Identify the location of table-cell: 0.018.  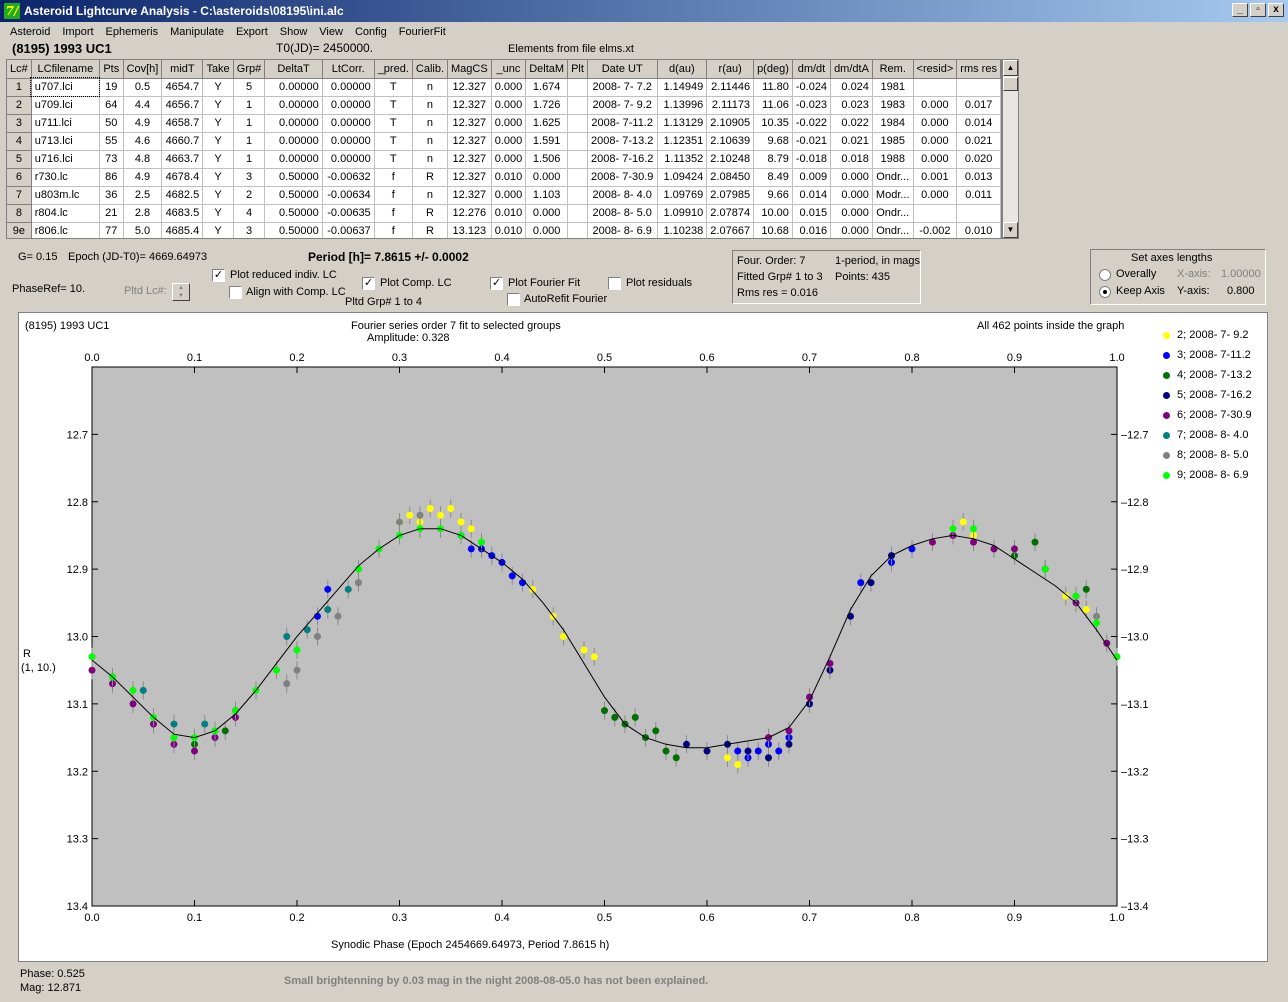
(851, 159).